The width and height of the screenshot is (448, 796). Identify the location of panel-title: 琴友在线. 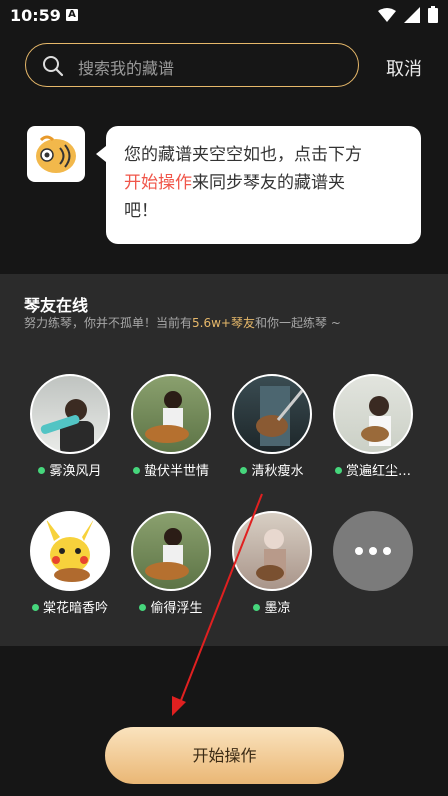
(56, 305).